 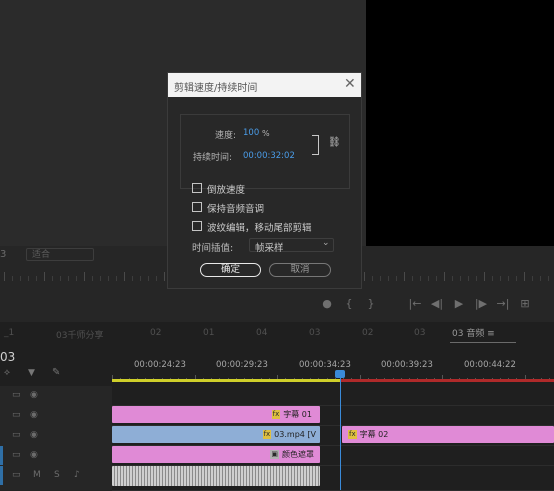 What do you see at coordinates (314, 333) in the screenshot?
I see `tab-seq-6: 03` at bounding box center [314, 333].